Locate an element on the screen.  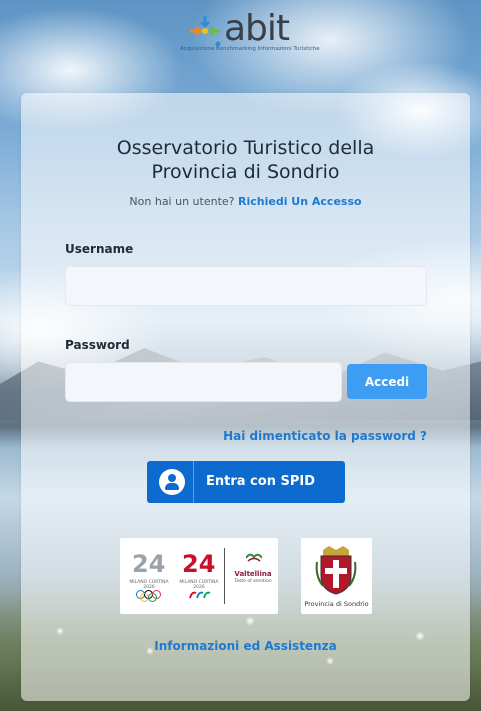
spid-divider is located at coordinates (193, 482).